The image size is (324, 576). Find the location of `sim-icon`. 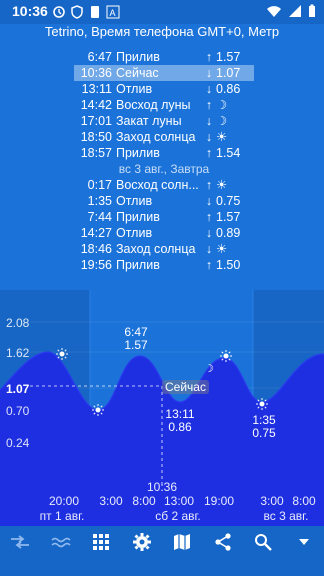

sim-icon is located at coordinates (95, 12).